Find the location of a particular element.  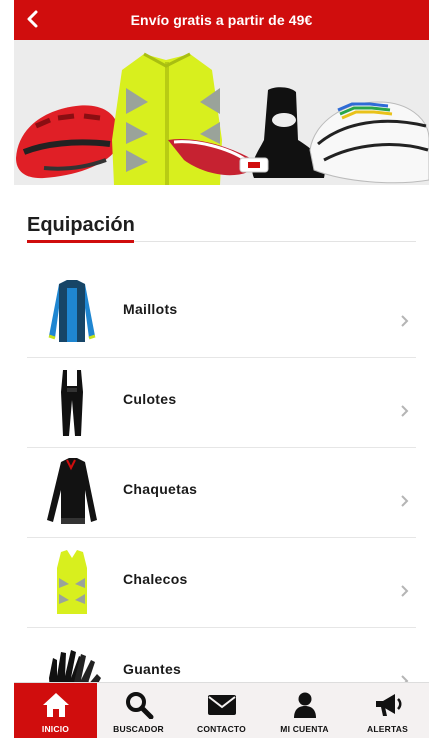

list-item-chalecos: Chalecos is located at coordinates (221, 583).